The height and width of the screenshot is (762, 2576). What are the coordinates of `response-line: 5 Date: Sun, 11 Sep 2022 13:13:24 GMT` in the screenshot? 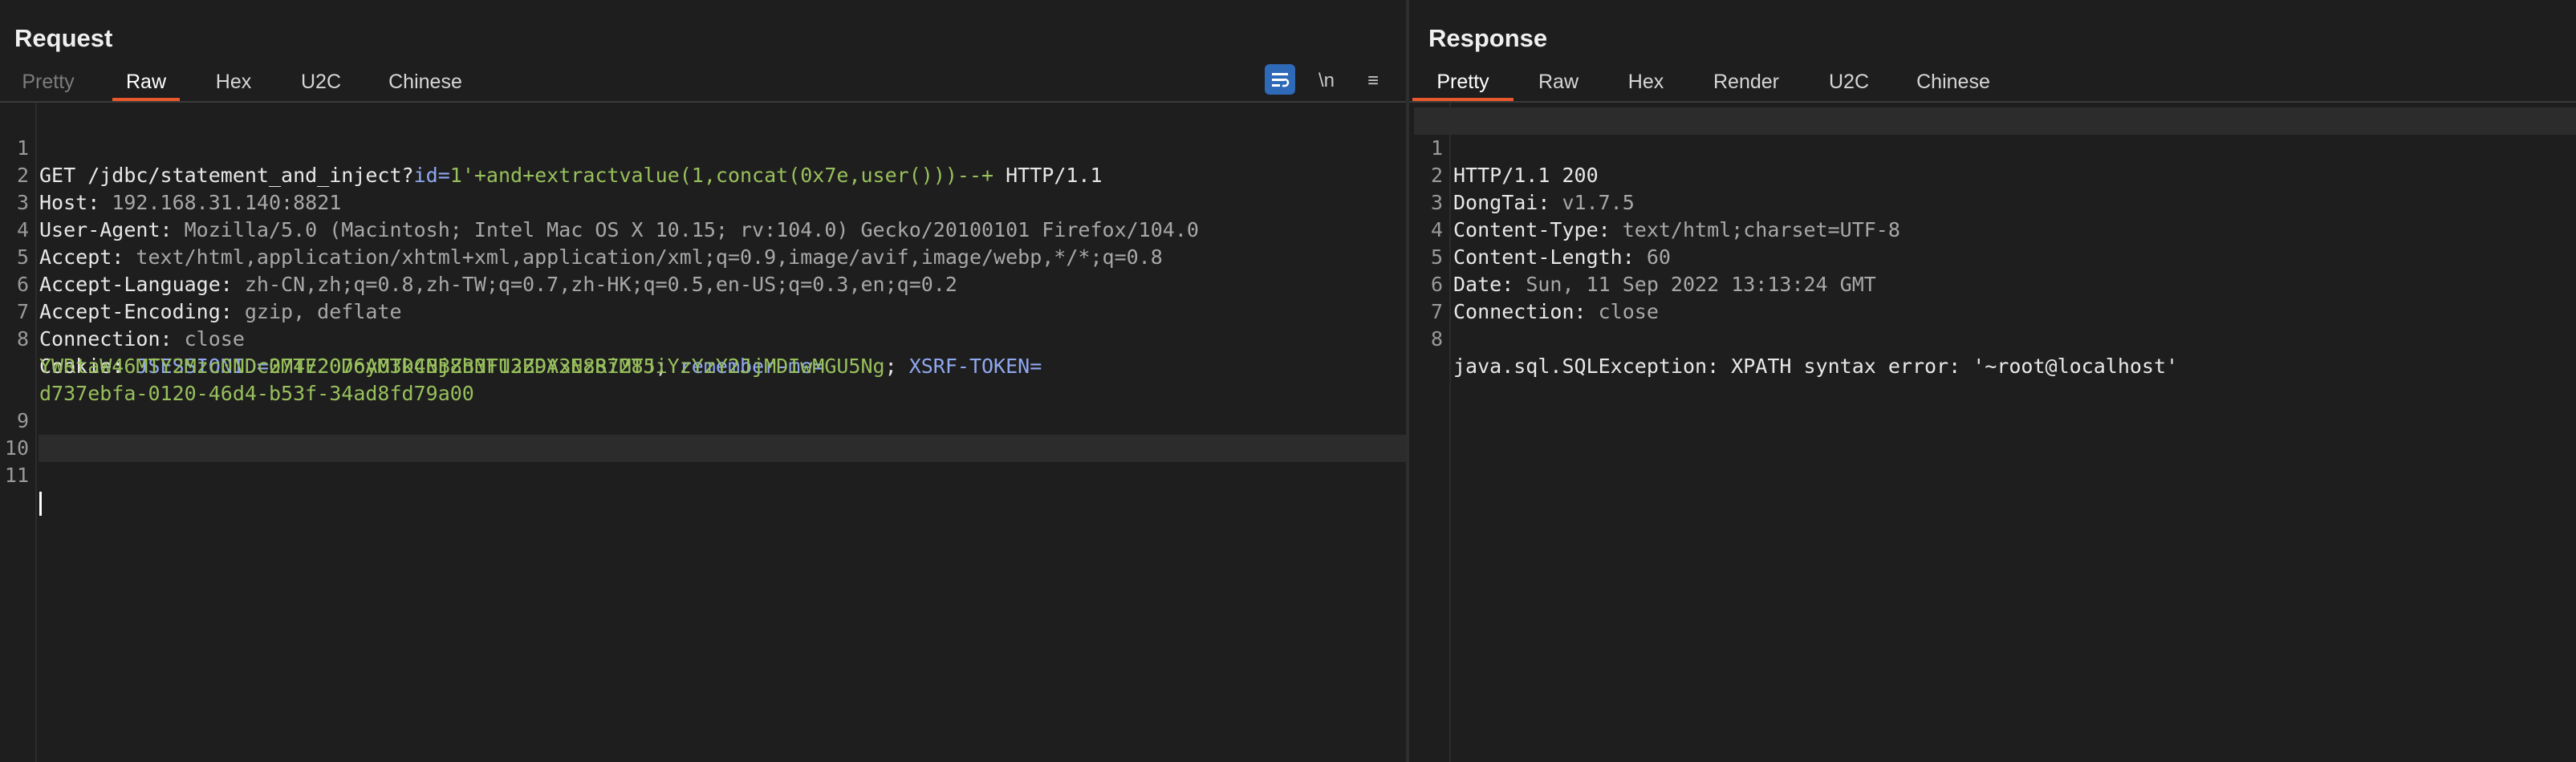 It's located at (1995, 256).